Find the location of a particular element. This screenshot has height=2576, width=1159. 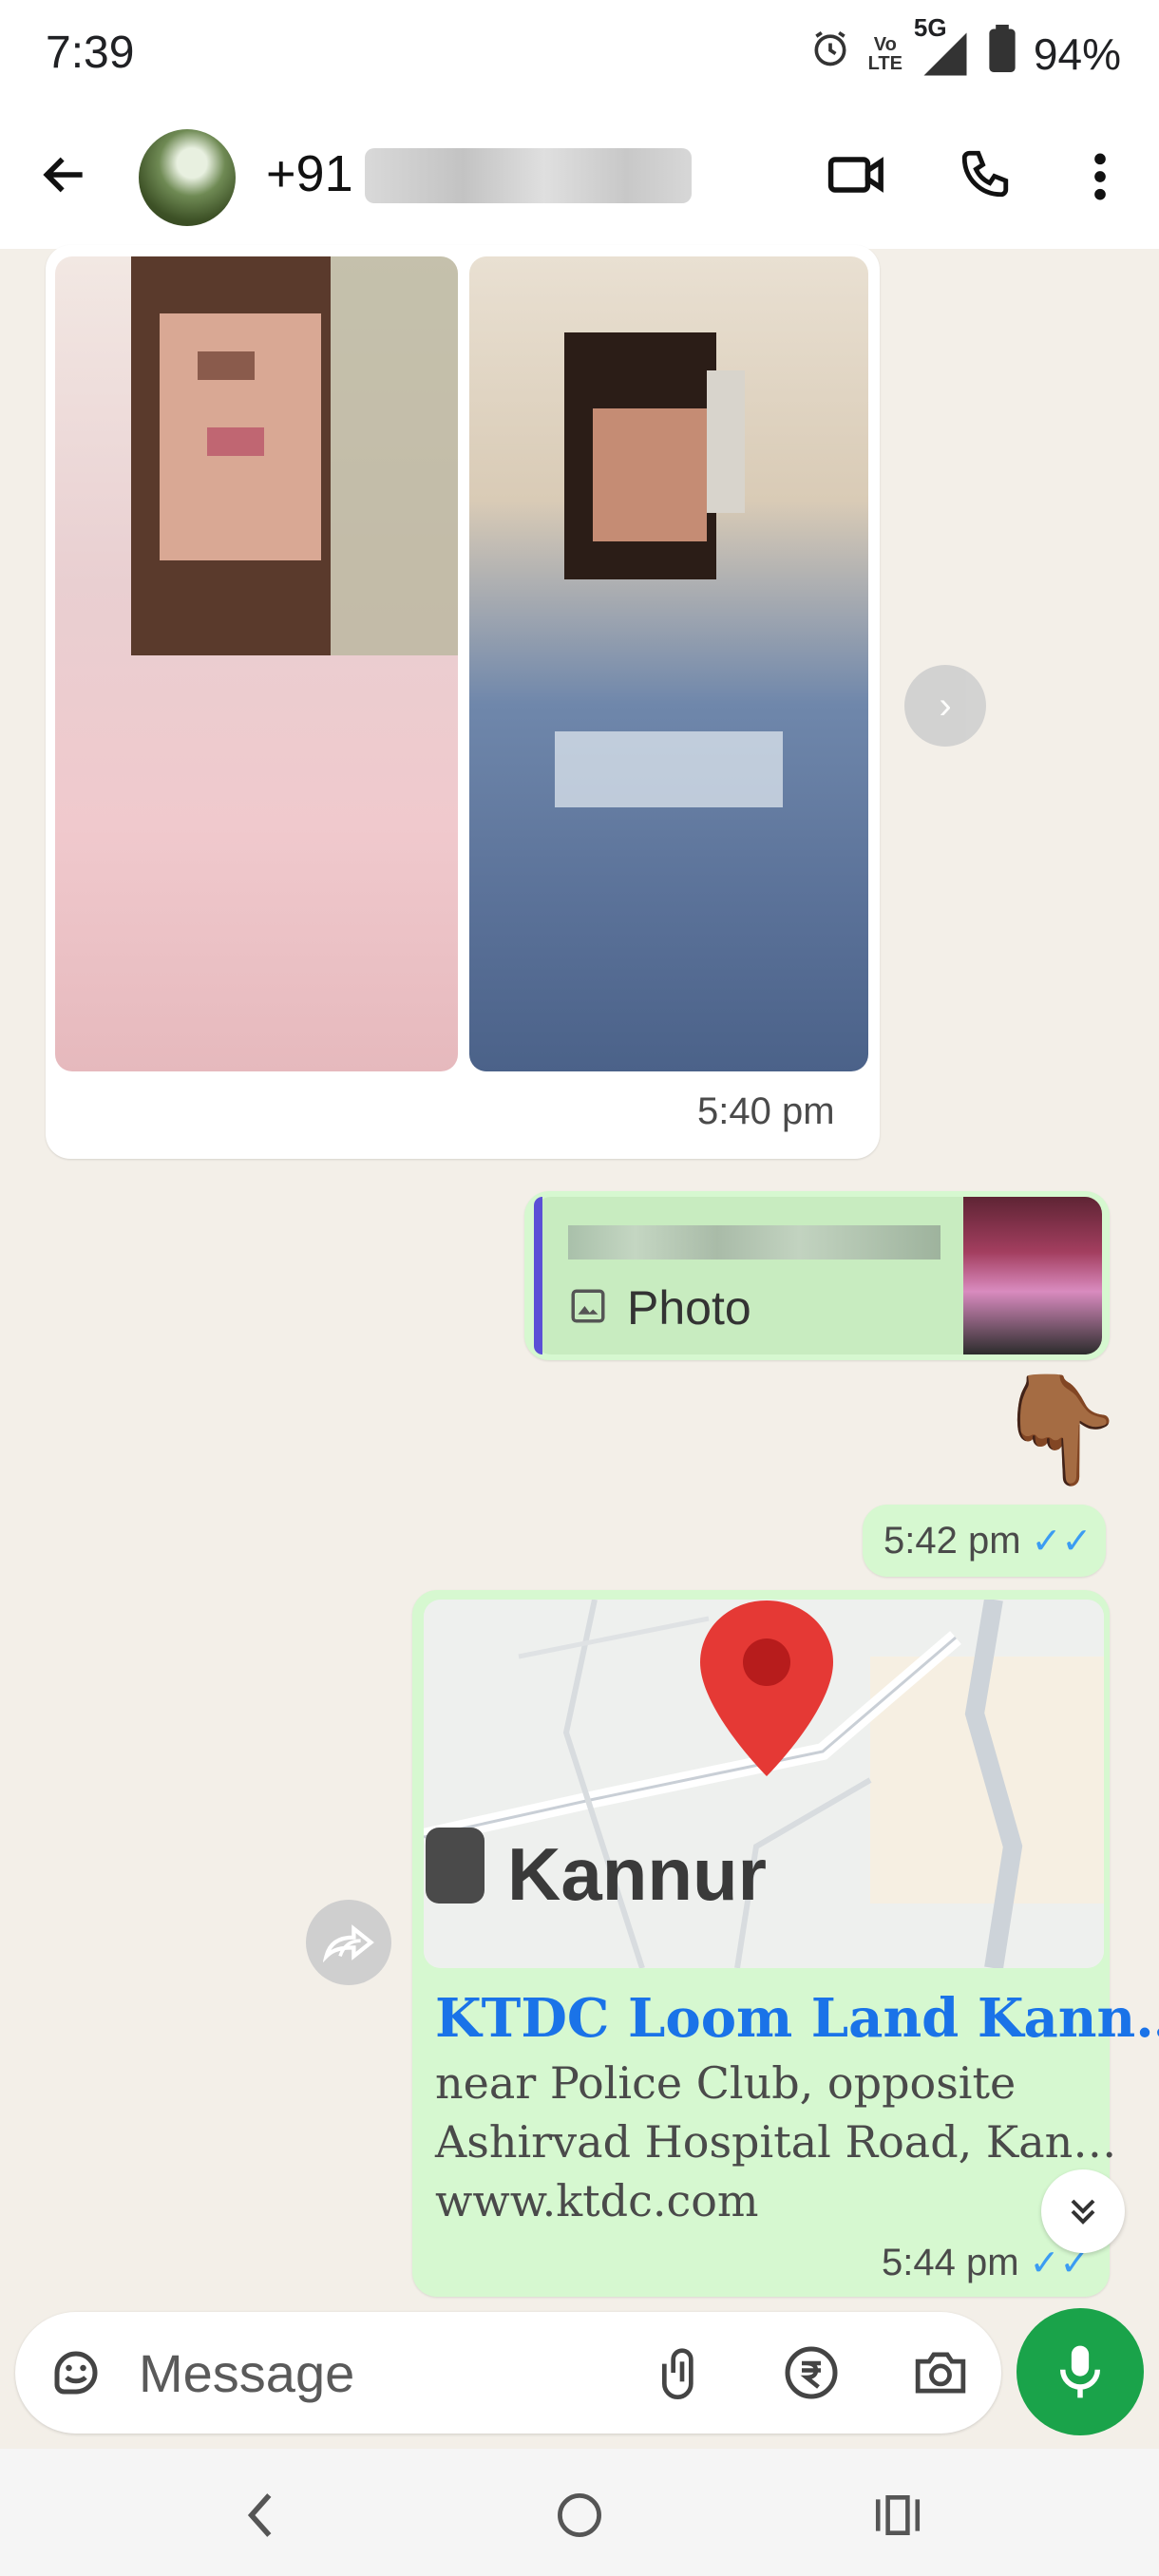

quoted-sender-redacted is located at coordinates (754, 1242).